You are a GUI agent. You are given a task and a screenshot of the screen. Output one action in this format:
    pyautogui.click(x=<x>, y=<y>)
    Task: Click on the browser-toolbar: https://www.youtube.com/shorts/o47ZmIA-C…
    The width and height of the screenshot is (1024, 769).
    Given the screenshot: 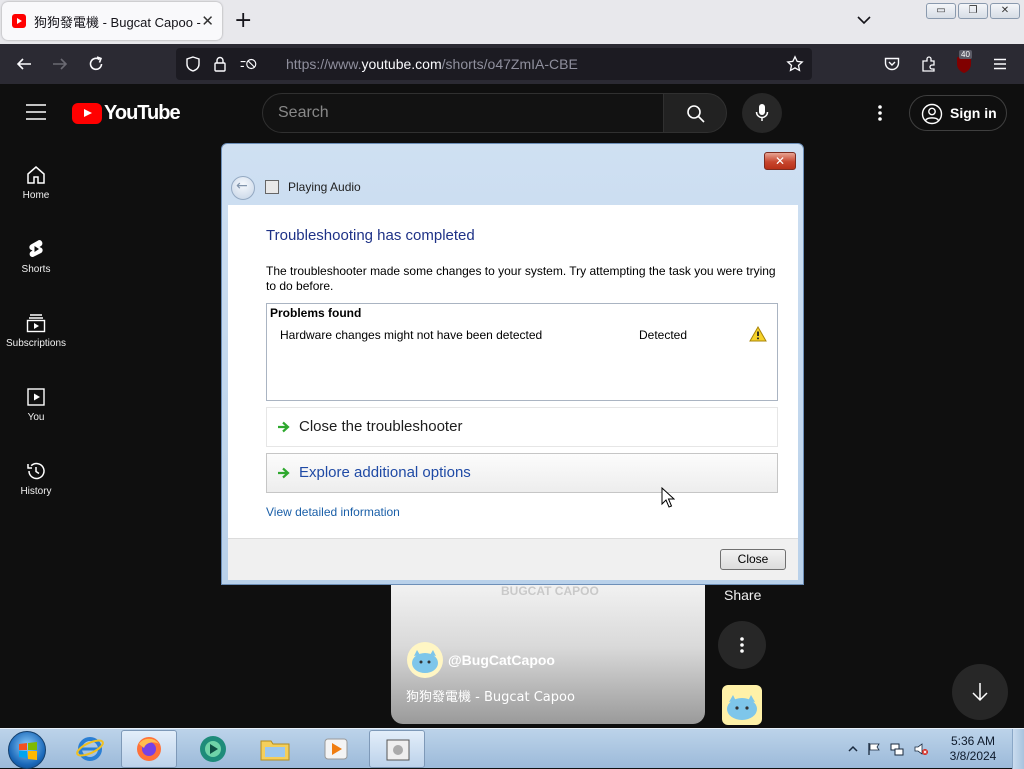 What is the action you would take?
    pyautogui.click(x=512, y=64)
    